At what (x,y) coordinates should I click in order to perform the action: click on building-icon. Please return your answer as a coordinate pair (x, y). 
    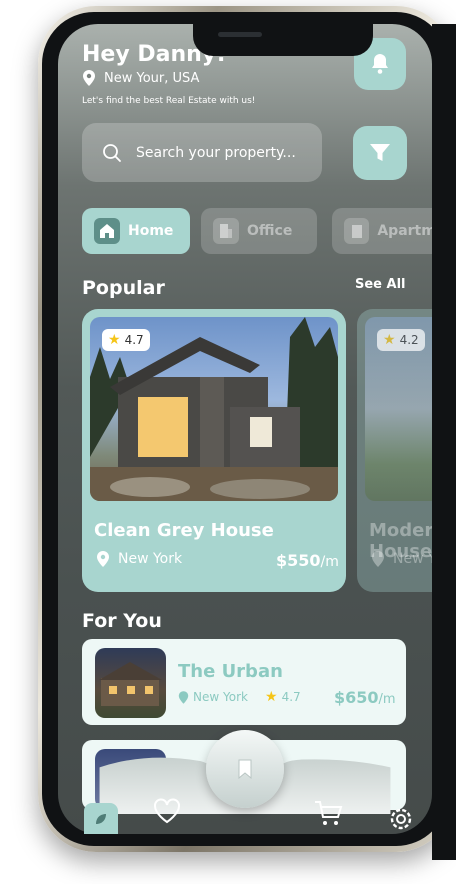
    Looking at the image, I should click on (226, 231).